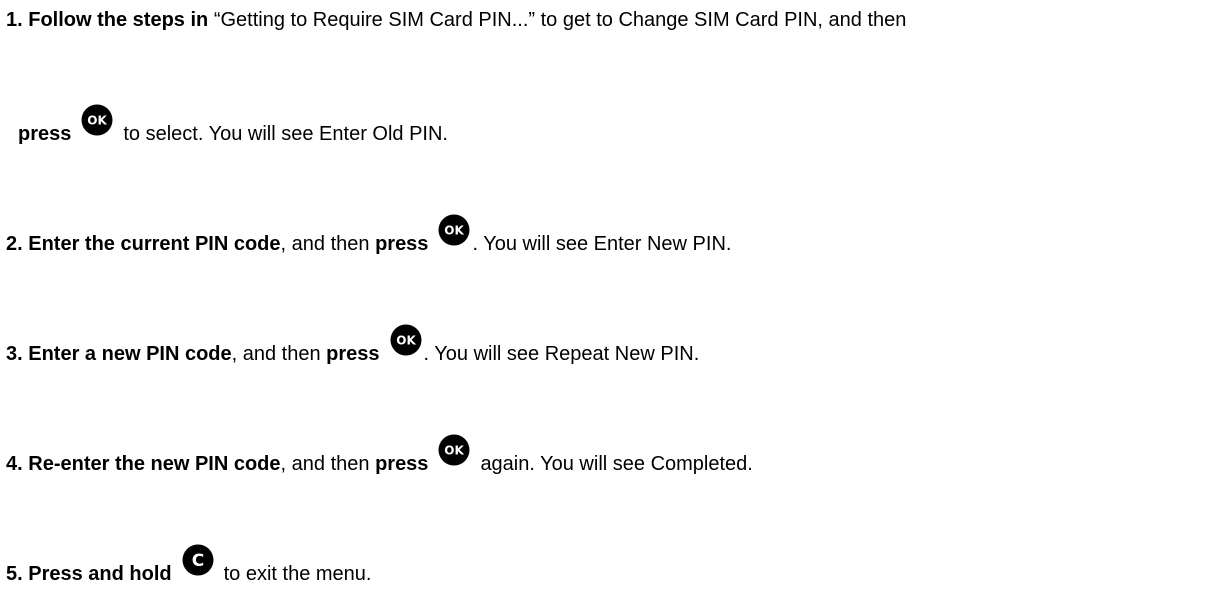 This screenshot has width=1214, height=590. Describe the element at coordinates (616, 464) in the screenshot. I see `step-4-result: again. You will see Completed.` at that location.